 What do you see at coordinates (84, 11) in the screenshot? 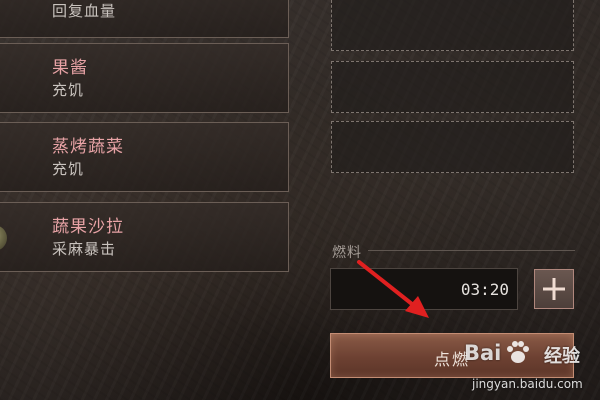
I see `recipe-effect: 回复血量` at bounding box center [84, 11].